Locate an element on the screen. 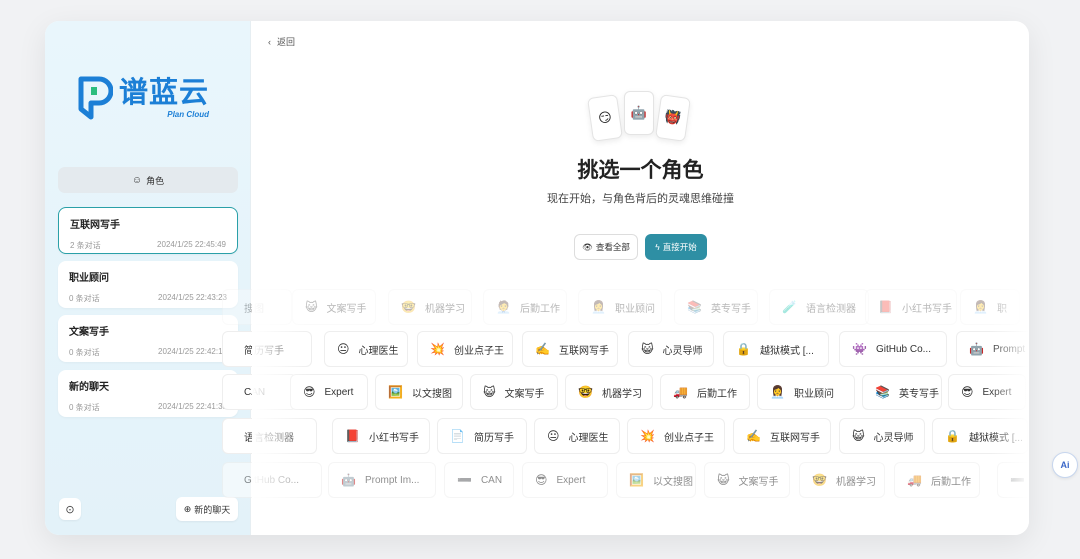 Image resolution: width=1080 pixels, height=559 pixels. role-chip-label: 文案写手 is located at coordinates (346, 309).